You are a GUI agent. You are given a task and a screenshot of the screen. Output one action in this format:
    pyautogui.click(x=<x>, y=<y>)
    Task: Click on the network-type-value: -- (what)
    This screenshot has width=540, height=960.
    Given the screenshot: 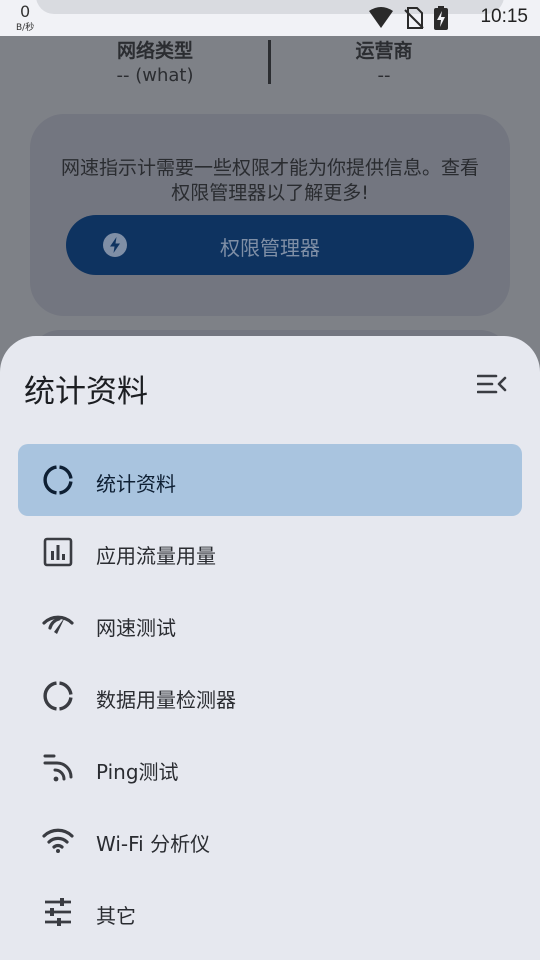 What is the action you would take?
    pyautogui.click(x=155, y=75)
    